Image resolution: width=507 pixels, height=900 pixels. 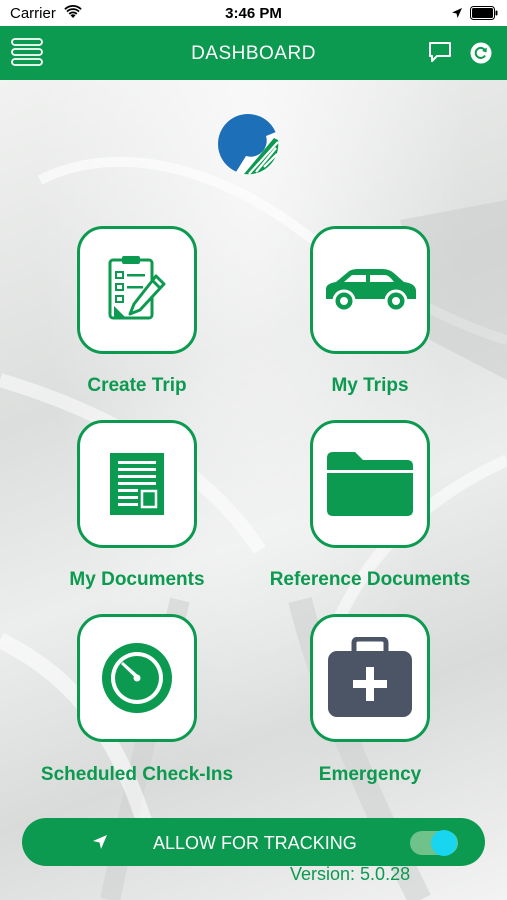 What do you see at coordinates (484, 13) in the screenshot?
I see `battery-icon` at bounding box center [484, 13].